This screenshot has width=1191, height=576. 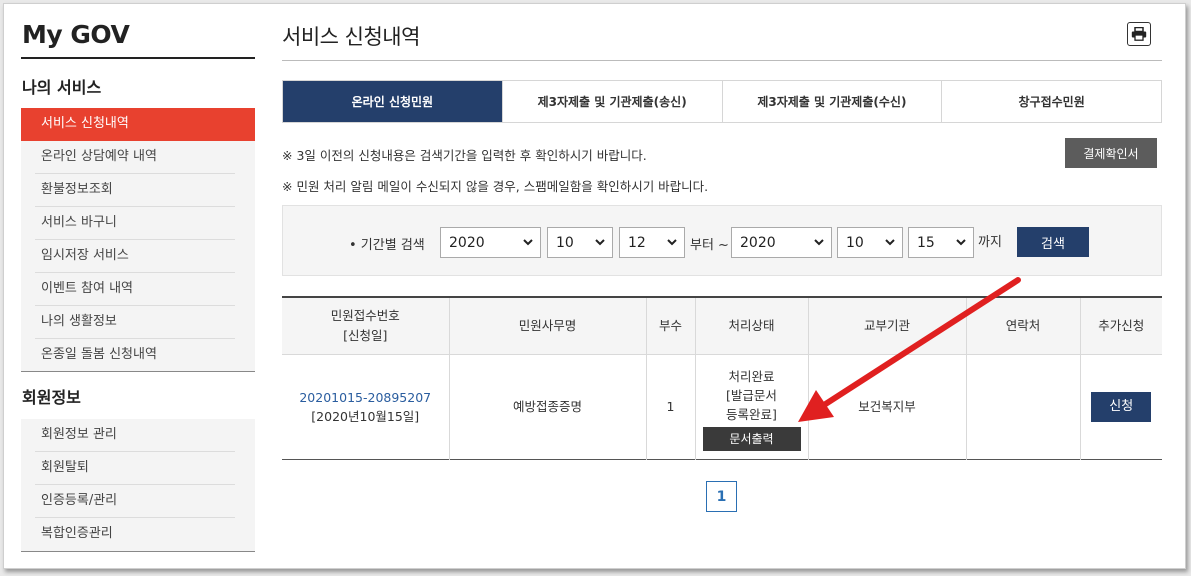 I want to click on sidebar-item-multi-auth: 복합인증관리, so click(x=138, y=534).